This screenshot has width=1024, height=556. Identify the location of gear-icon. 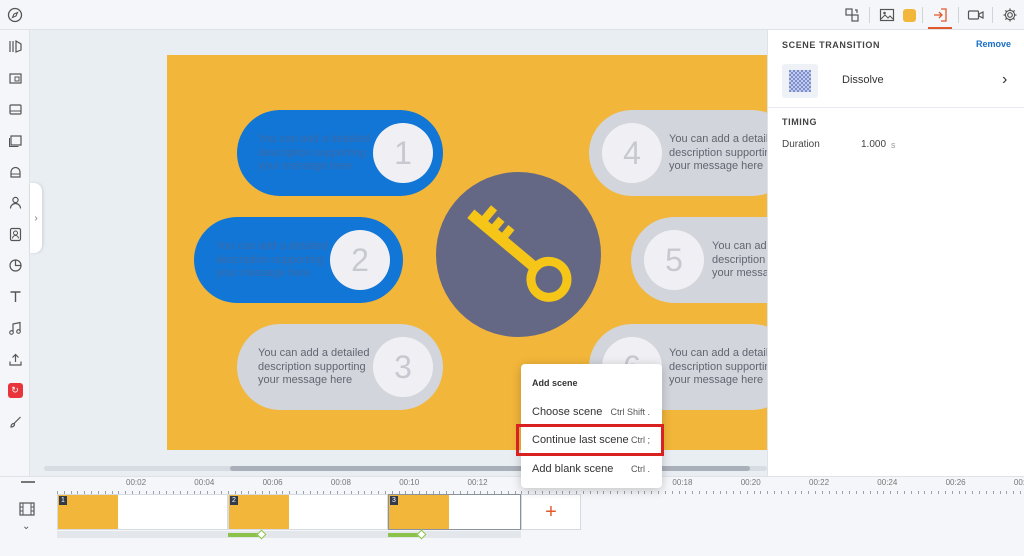
(1010, 15).